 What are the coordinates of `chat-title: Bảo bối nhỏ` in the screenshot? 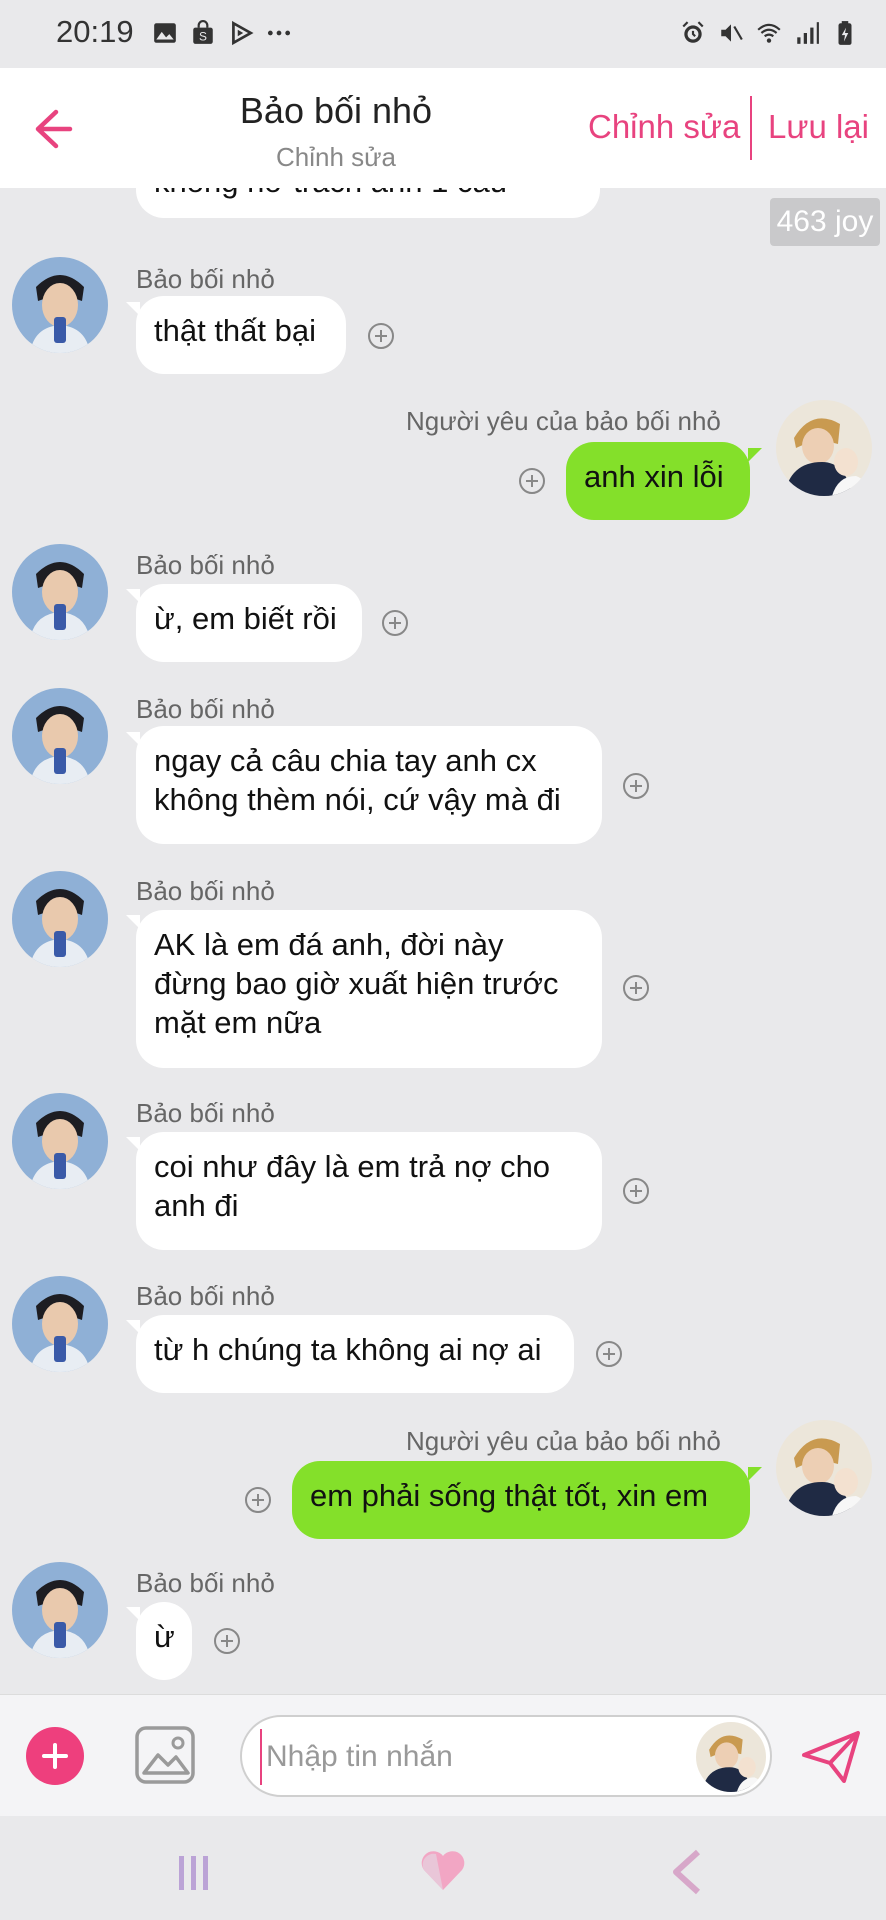 It's located at (336, 110).